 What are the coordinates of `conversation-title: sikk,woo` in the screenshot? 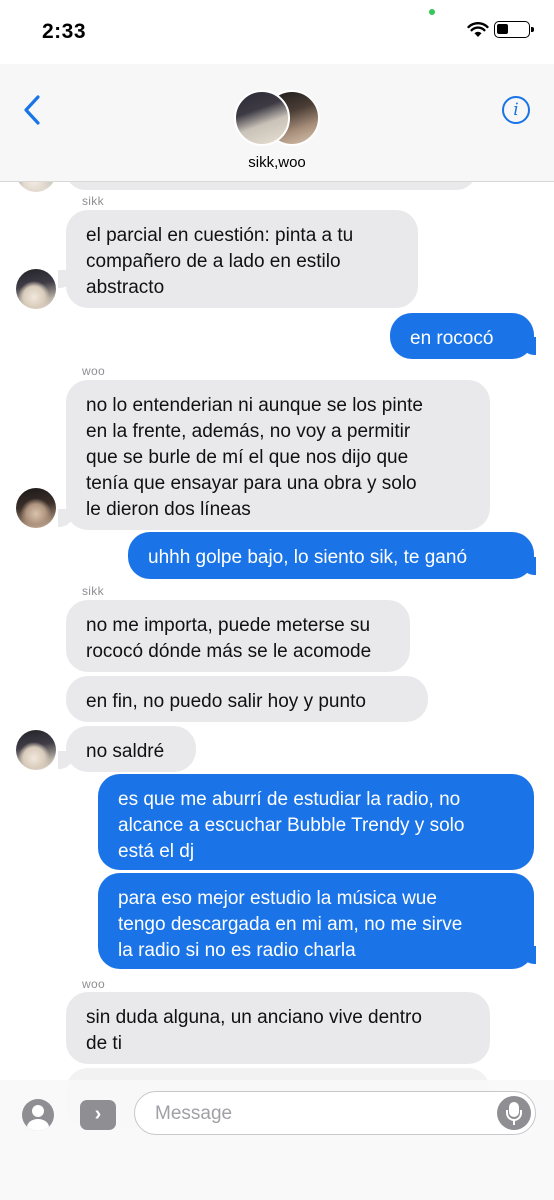 It's located at (277, 162).